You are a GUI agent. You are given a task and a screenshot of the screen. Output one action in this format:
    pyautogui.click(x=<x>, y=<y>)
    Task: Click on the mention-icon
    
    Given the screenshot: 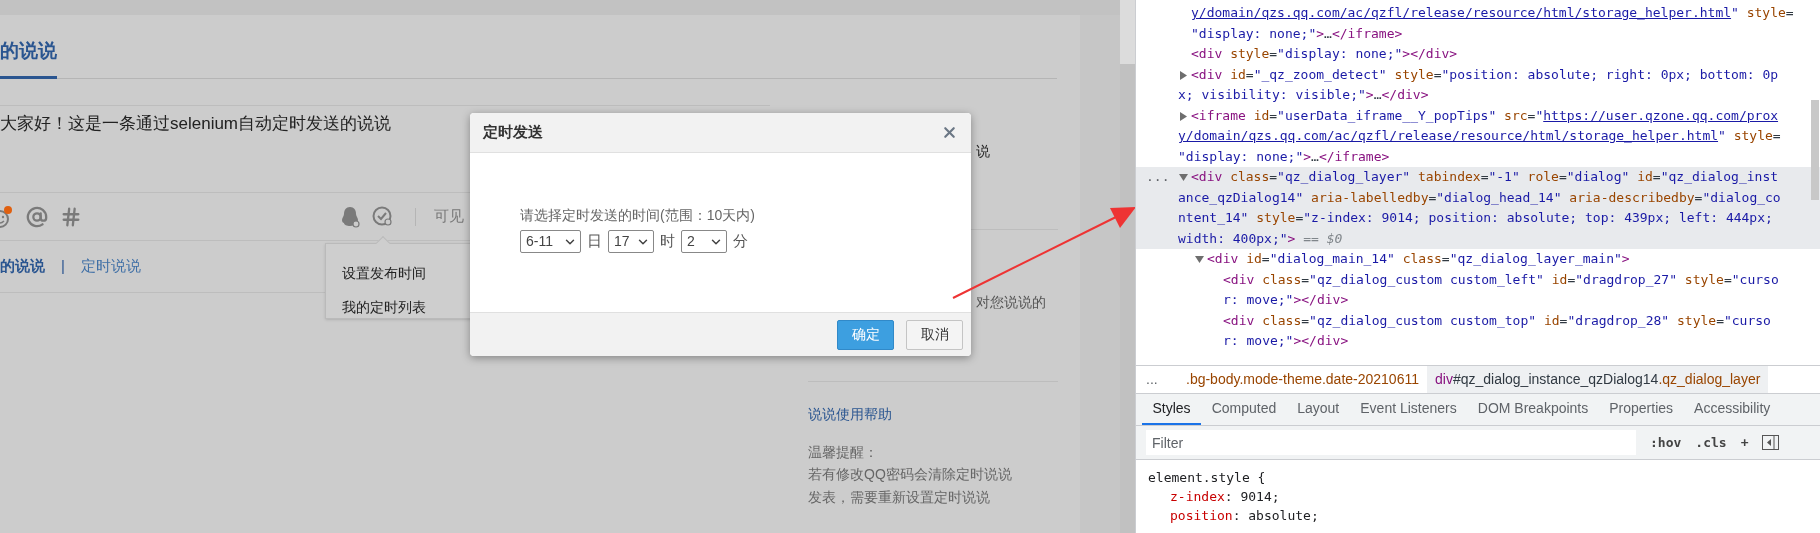 What is the action you would take?
    pyautogui.click(x=37, y=216)
    